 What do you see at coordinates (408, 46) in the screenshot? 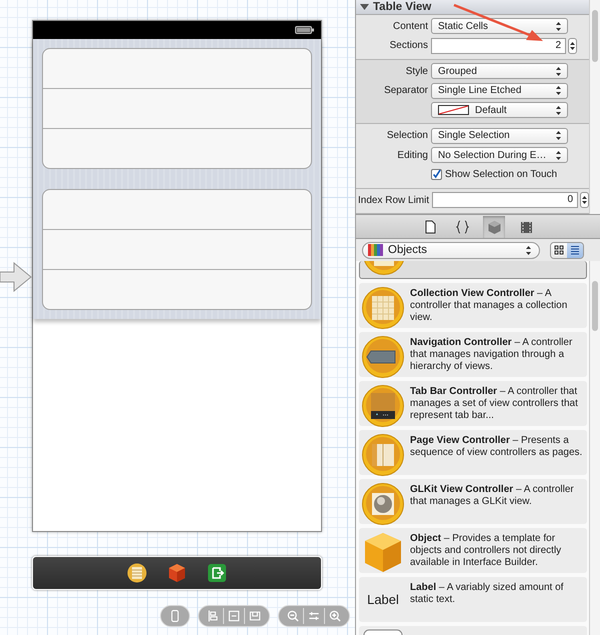
I see `field-label: Sections` at bounding box center [408, 46].